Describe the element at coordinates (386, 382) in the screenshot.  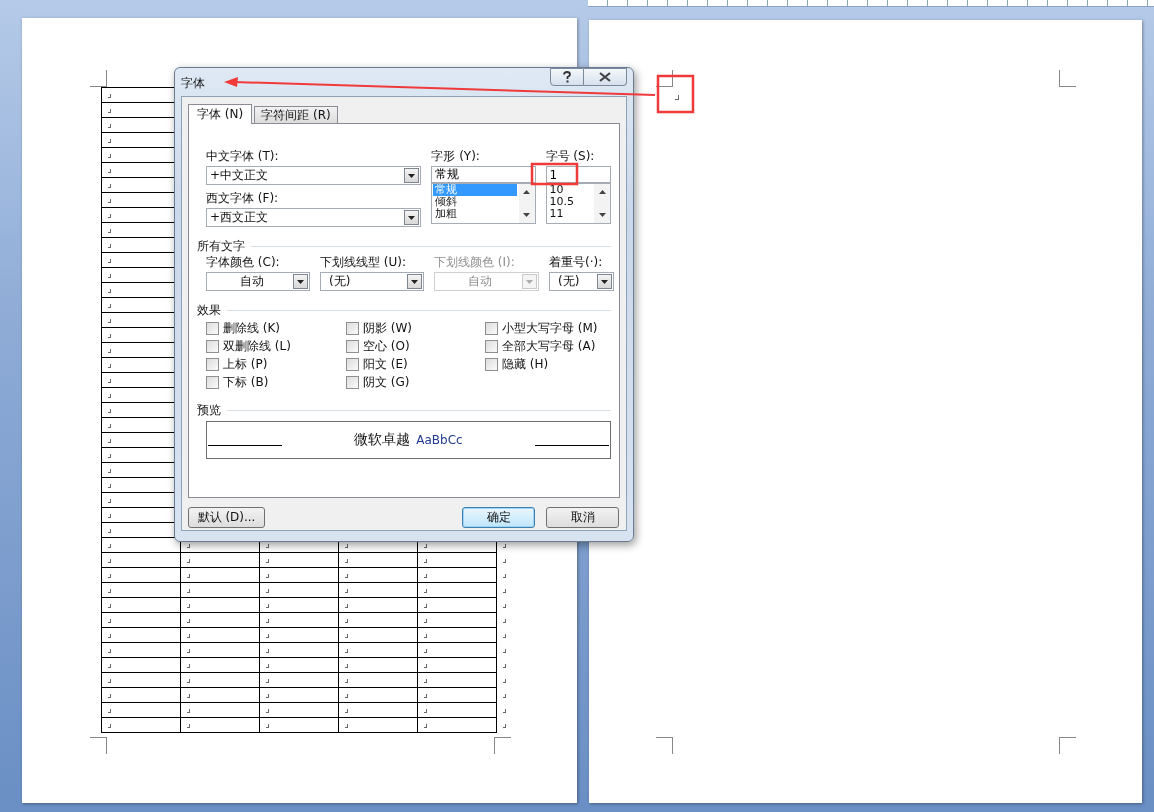
I see `checkbox-label: 阴文 (G)` at that location.